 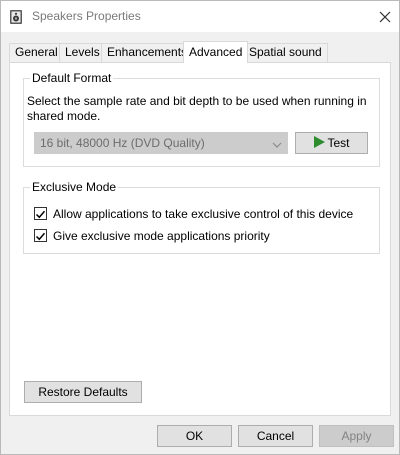 I want to click on tab-label: Levels, so click(x=82, y=52).